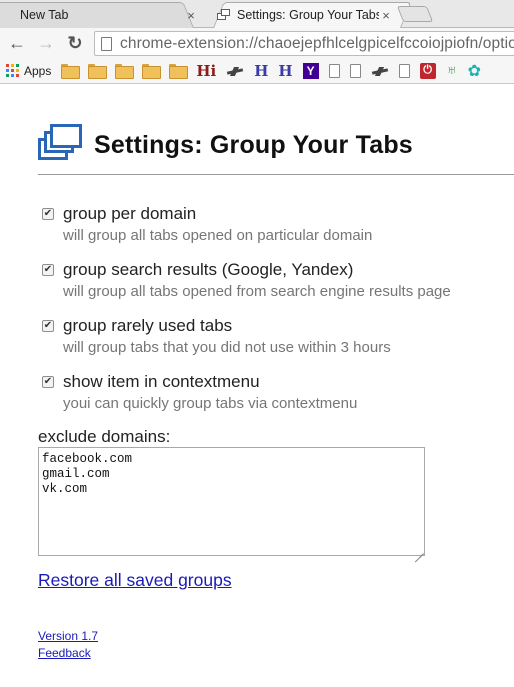 The image size is (514, 687). I want to click on bookmark-item: Y, so click(310, 71).